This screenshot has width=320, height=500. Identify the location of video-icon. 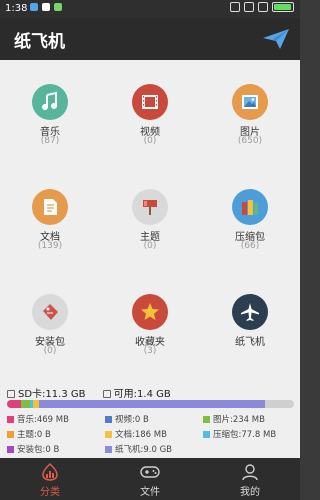
(150, 102).